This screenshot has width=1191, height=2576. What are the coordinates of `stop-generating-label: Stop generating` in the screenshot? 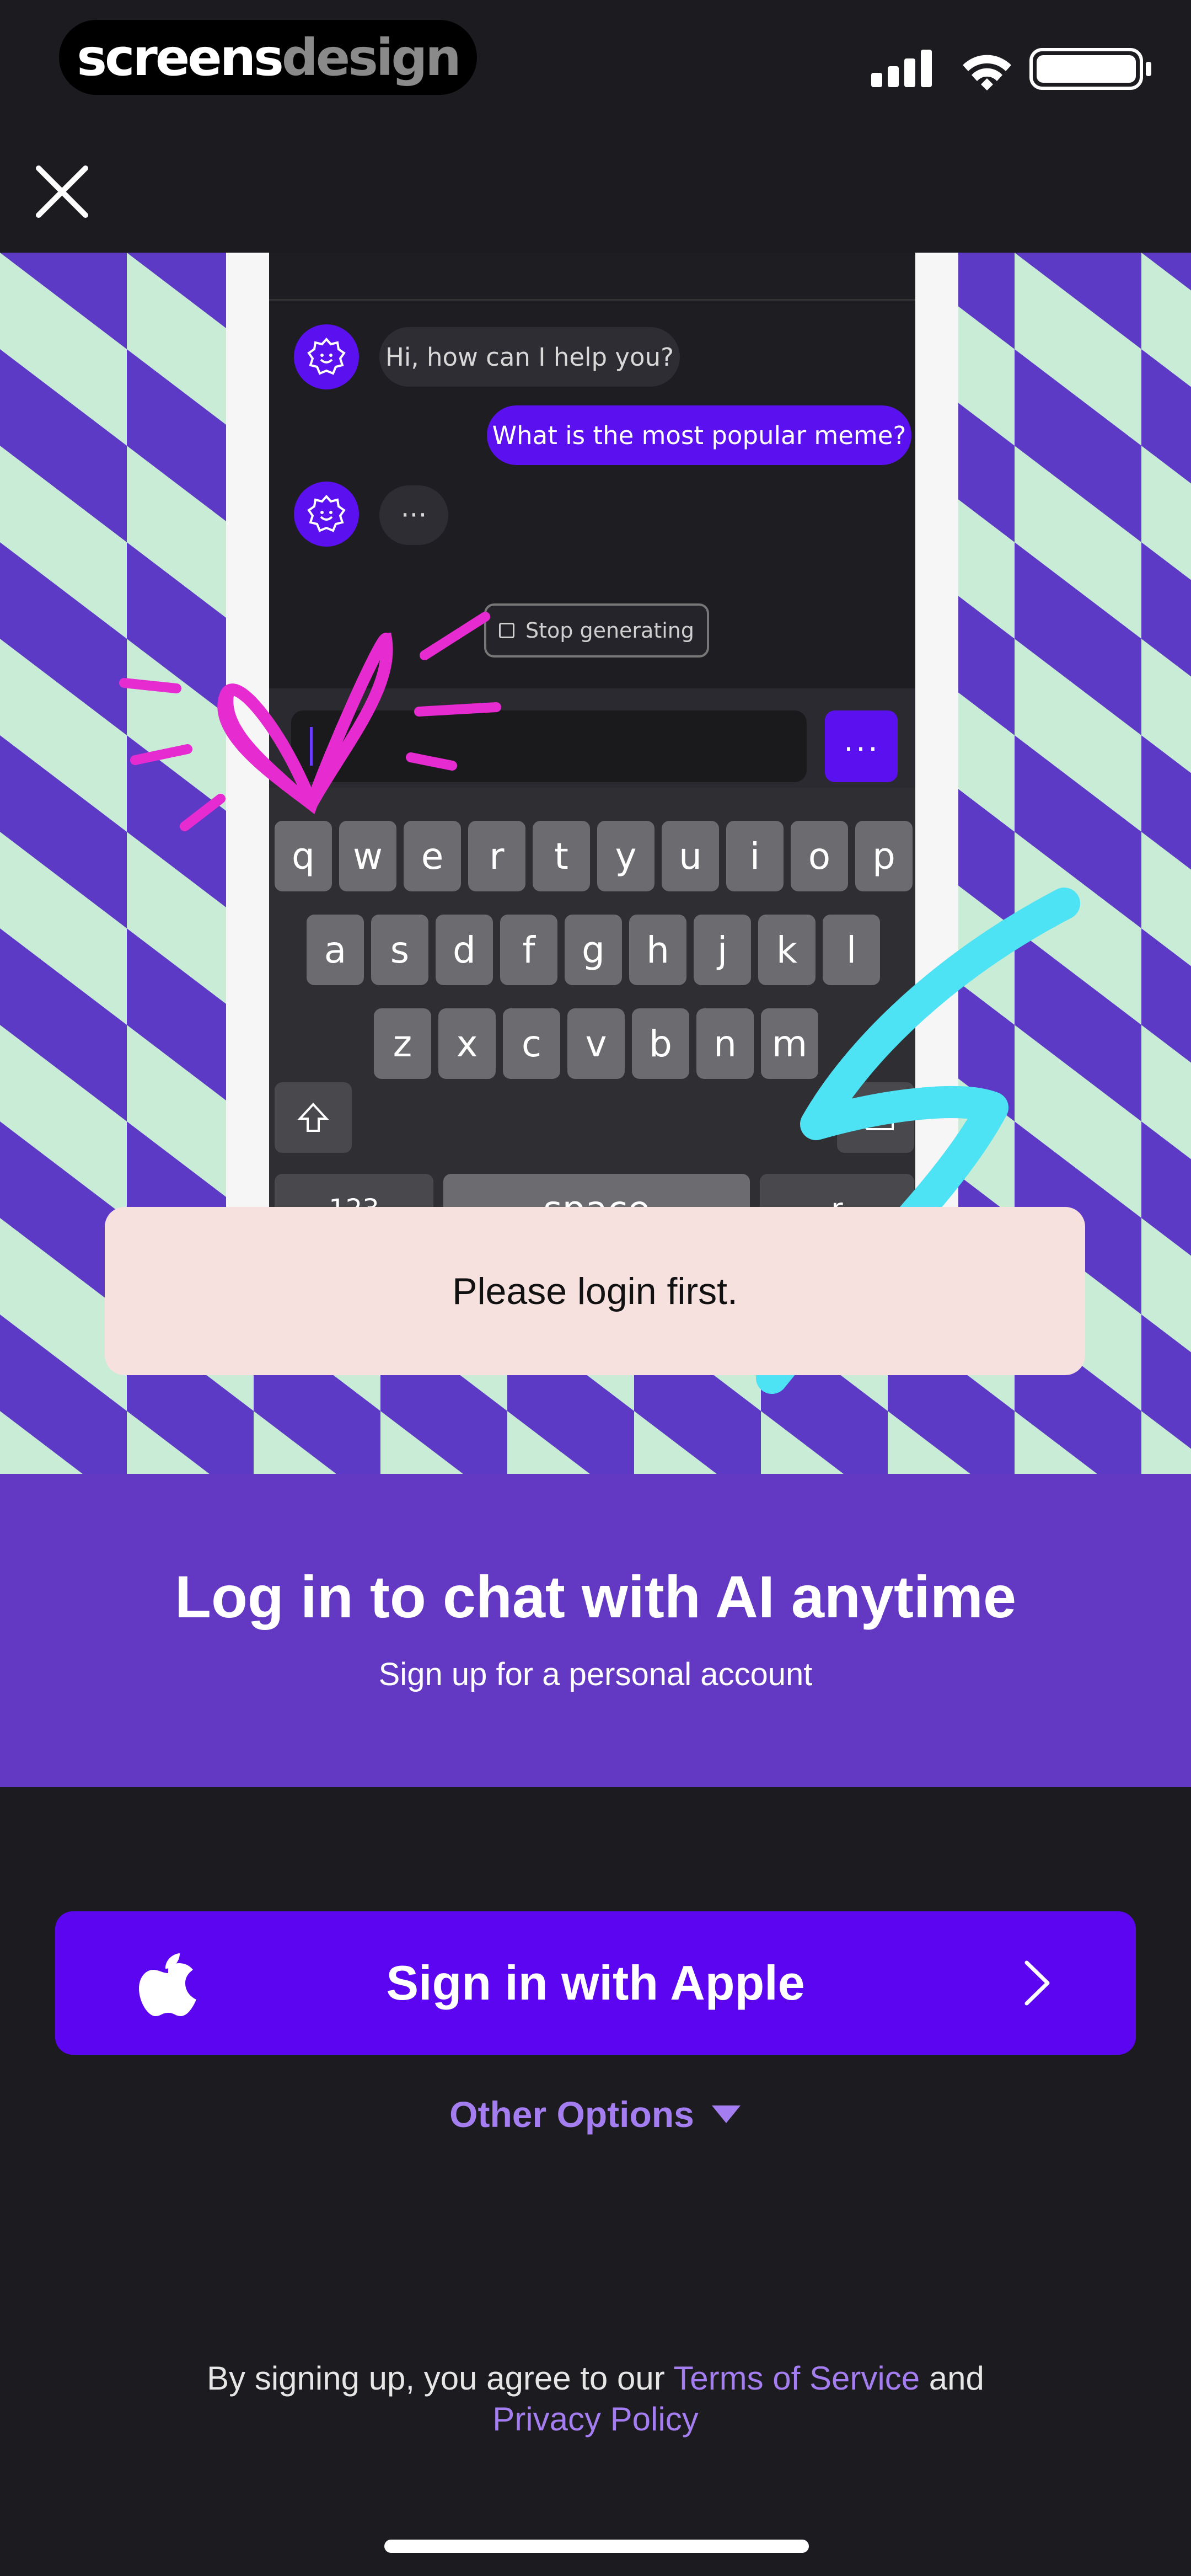 It's located at (609, 630).